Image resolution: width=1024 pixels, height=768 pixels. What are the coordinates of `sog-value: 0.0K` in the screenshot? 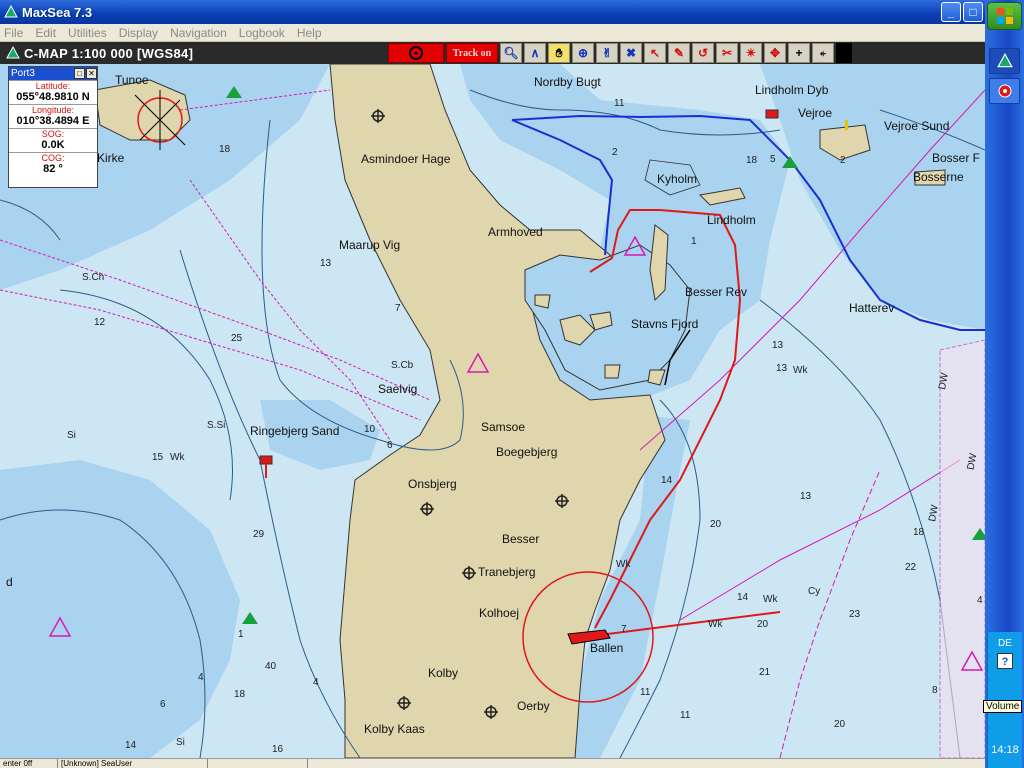 It's located at (53, 145).